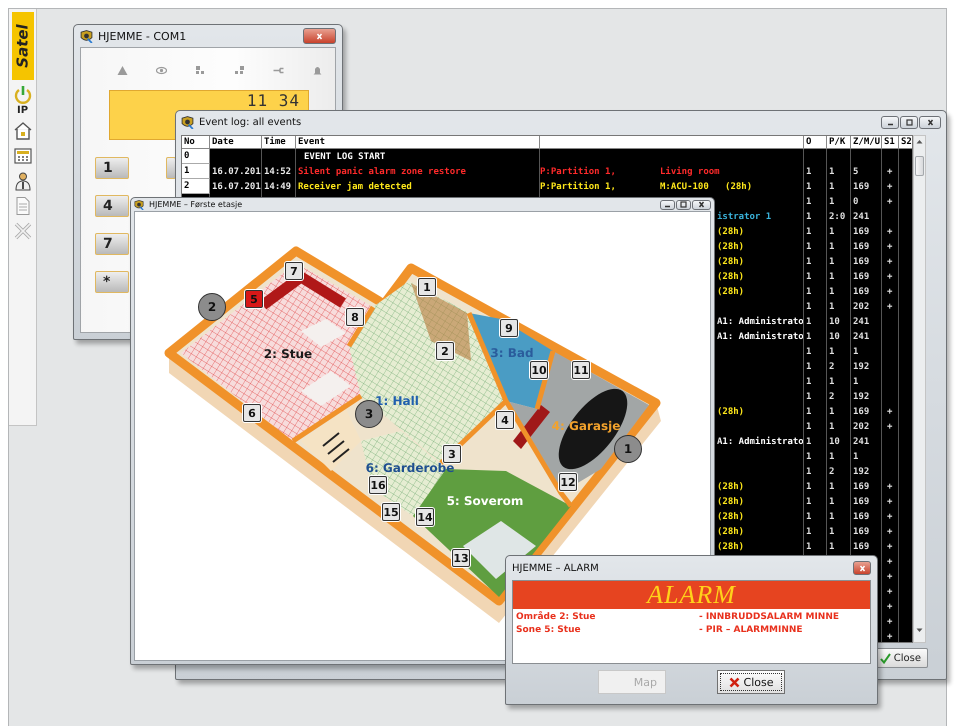 The height and width of the screenshot is (726, 960). Describe the element at coordinates (254, 299) in the screenshot. I see `detector-marker: 5` at that location.